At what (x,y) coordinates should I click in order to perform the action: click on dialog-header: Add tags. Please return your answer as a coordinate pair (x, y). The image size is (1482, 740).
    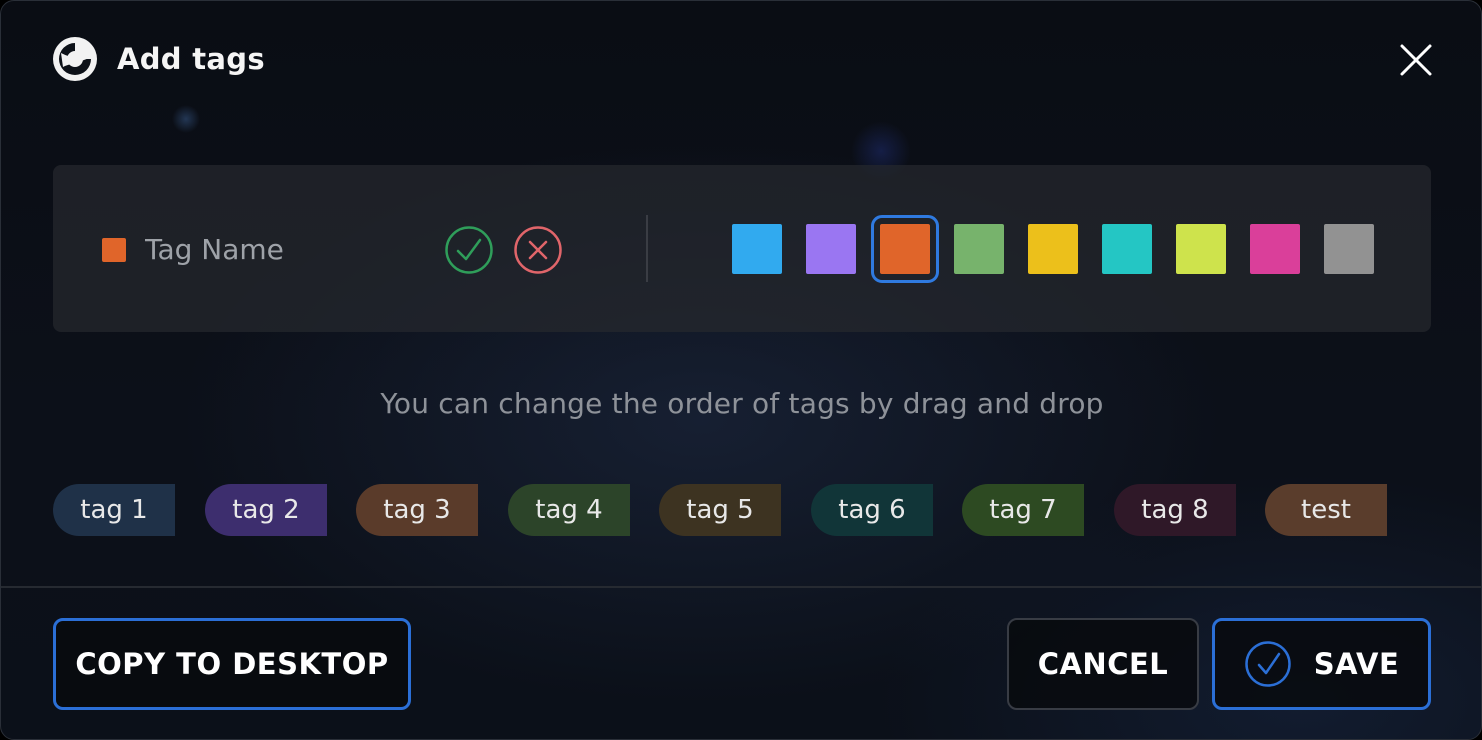
    Looking at the image, I should click on (159, 59).